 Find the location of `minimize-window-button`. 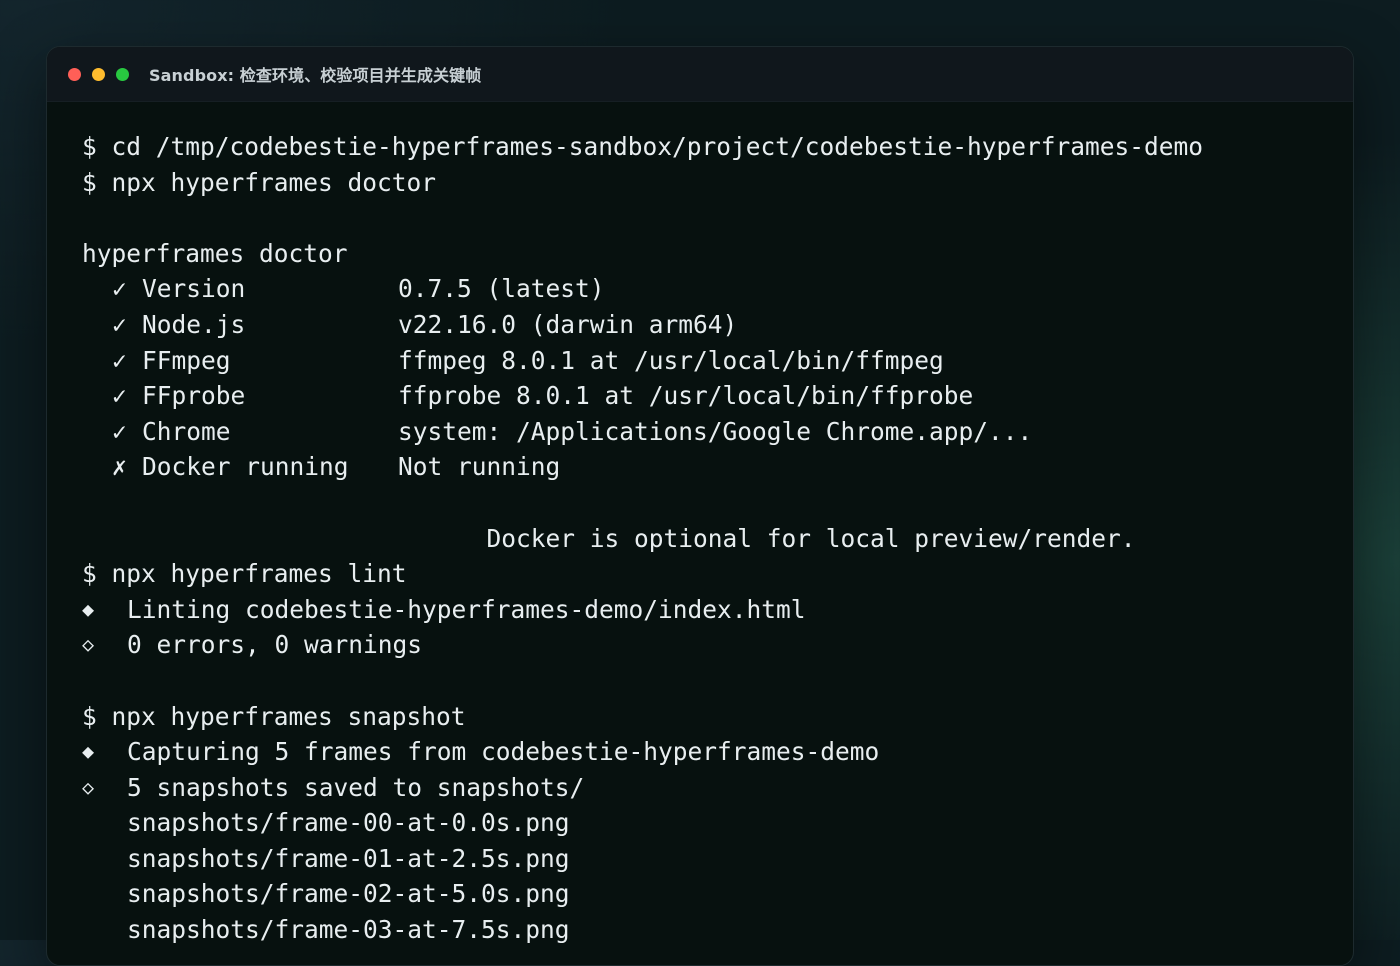

minimize-window-button is located at coordinates (98, 74).